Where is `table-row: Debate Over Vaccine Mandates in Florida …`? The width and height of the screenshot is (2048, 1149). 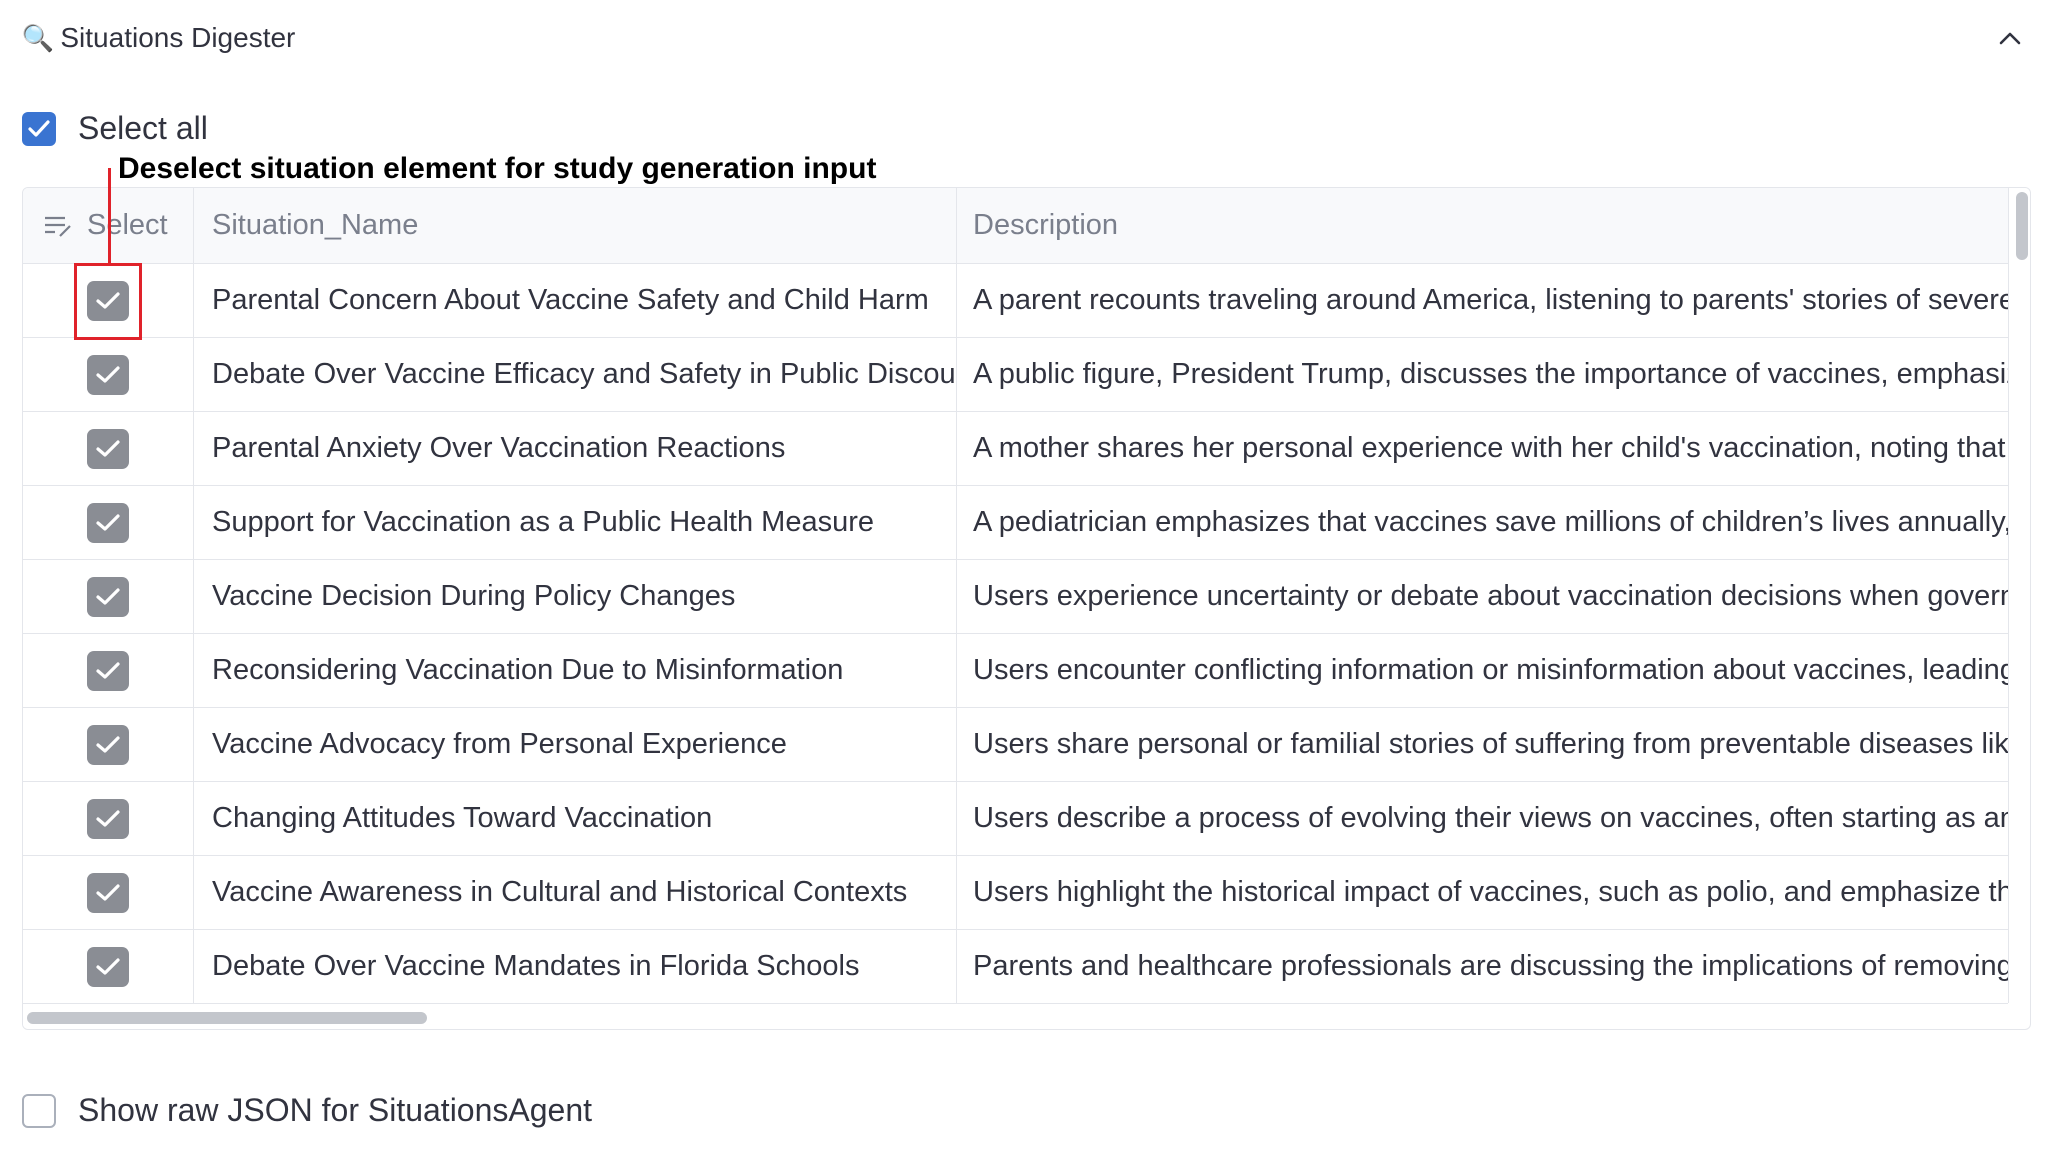 table-row: Debate Over Vaccine Mandates in Florida … is located at coordinates (1015, 966).